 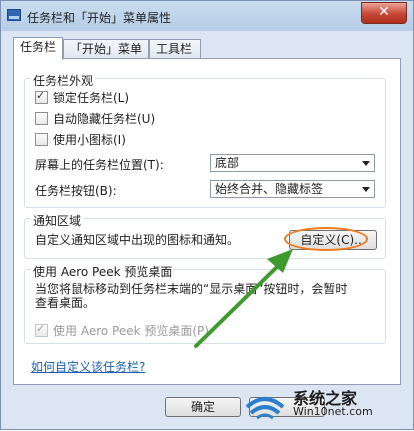 I want to click on buttons-value: 始终合并、隐藏标签, so click(x=269, y=189).